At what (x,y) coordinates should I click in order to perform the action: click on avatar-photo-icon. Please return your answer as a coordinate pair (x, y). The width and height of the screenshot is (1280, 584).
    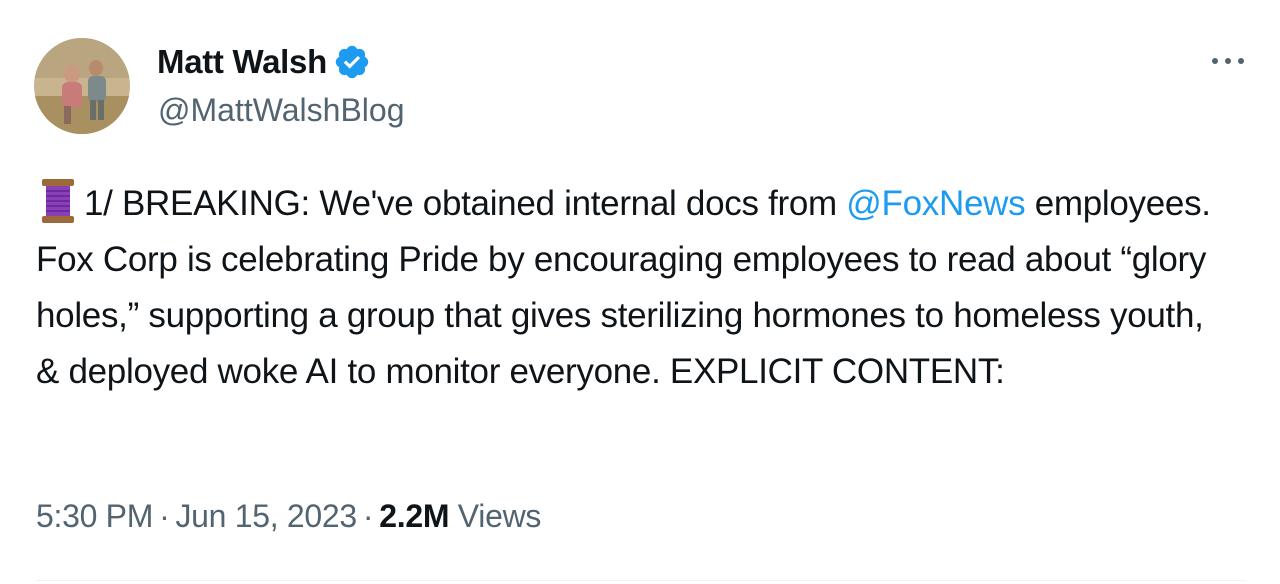
    Looking at the image, I should click on (82, 86).